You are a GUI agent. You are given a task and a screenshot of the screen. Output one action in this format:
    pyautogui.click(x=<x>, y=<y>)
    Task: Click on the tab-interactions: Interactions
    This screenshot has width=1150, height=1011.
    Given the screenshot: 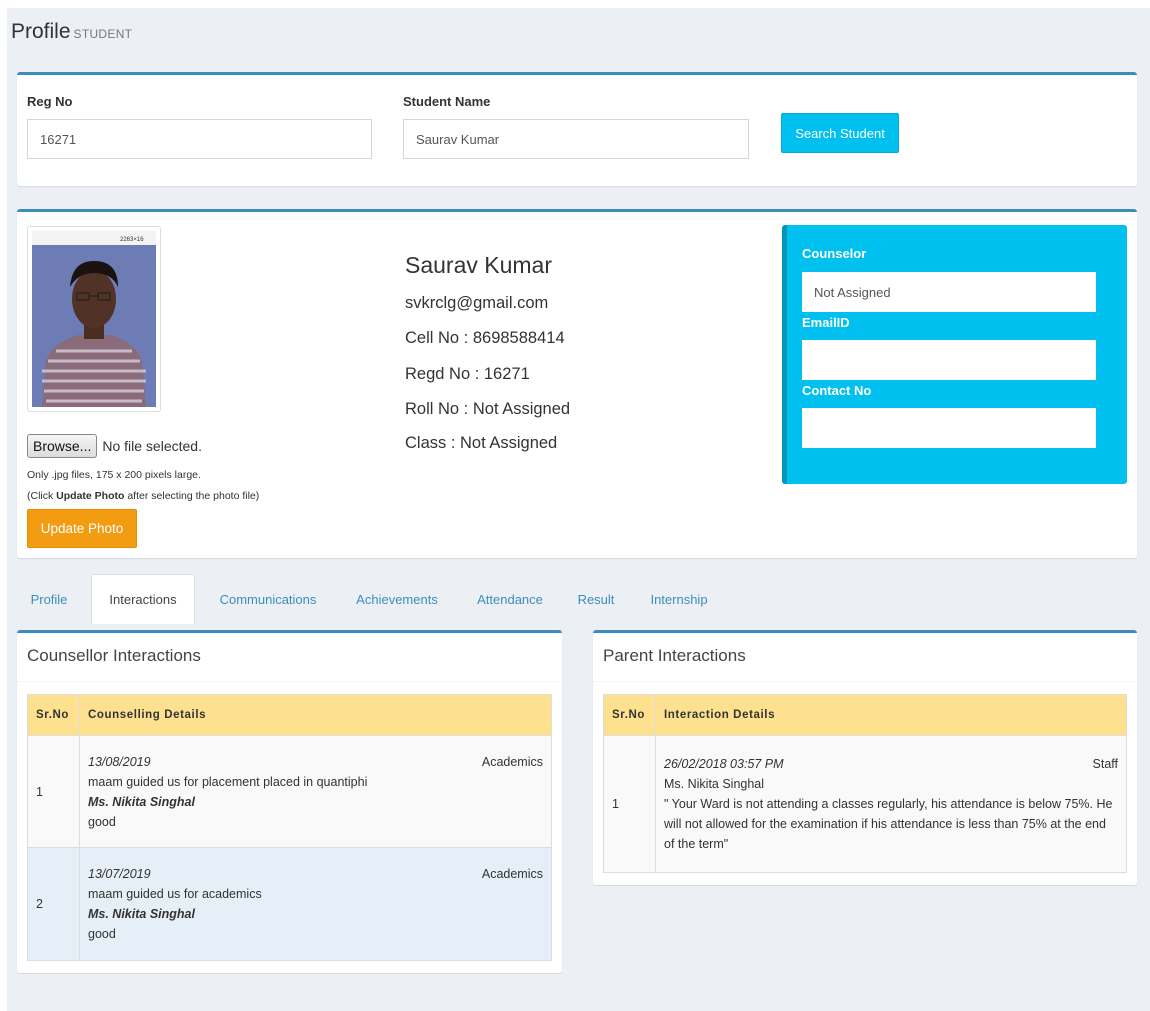 What is the action you would take?
    pyautogui.click(x=143, y=599)
    